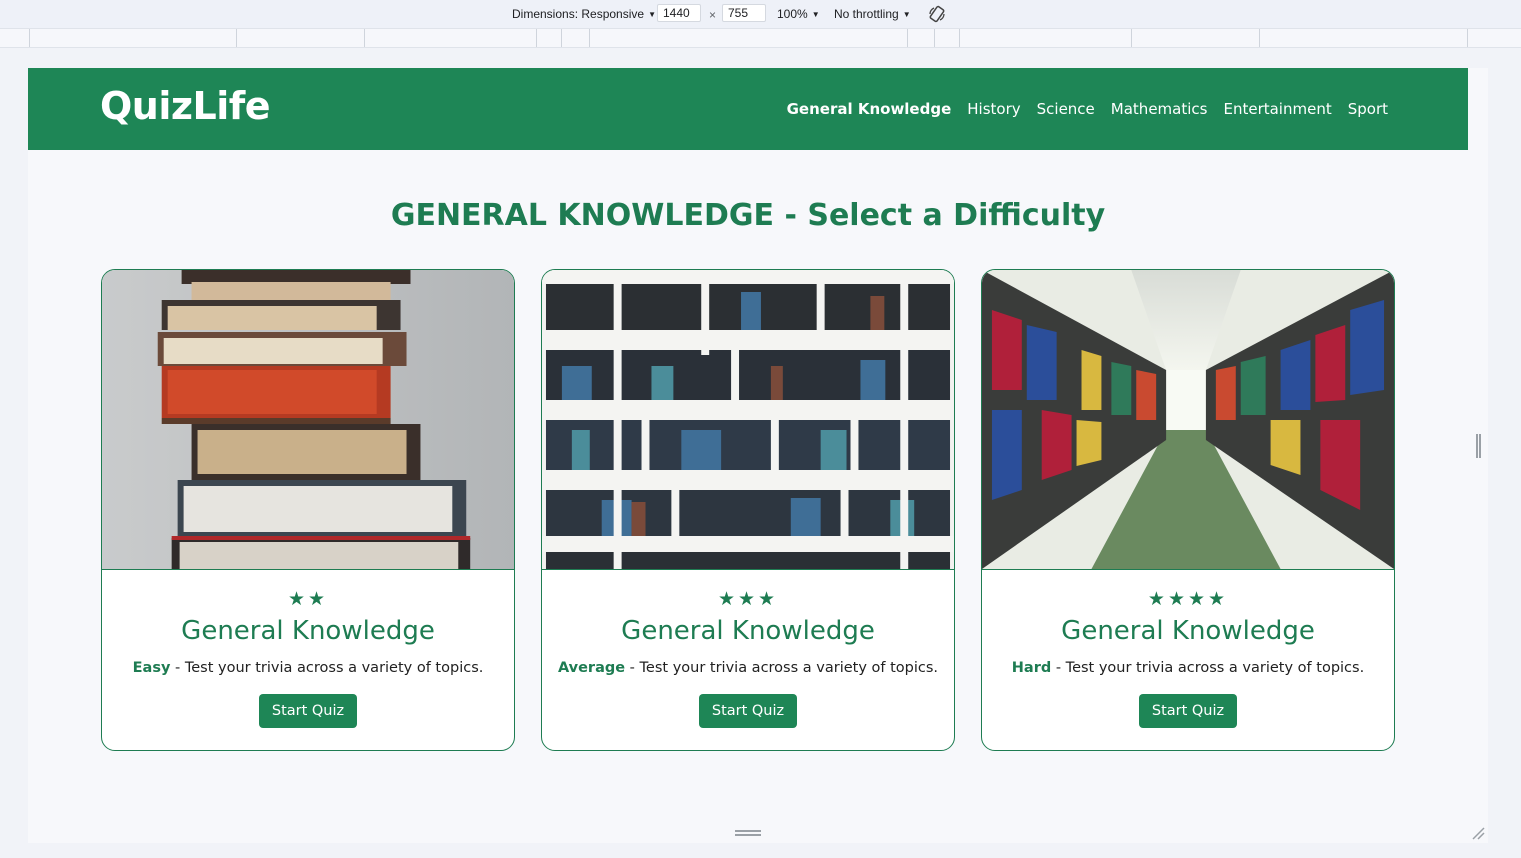 This screenshot has height=858, width=1521. Describe the element at coordinates (1188, 599) in the screenshot. I see `difficulty-stars: ★★★★` at that location.